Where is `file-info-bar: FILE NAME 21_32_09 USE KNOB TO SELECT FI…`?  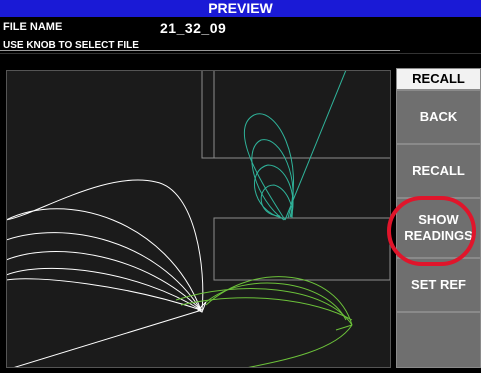
file-info-bar: FILE NAME 21_32_09 USE KNOB TO SELECT FI… is located at coordinates (240, 35).